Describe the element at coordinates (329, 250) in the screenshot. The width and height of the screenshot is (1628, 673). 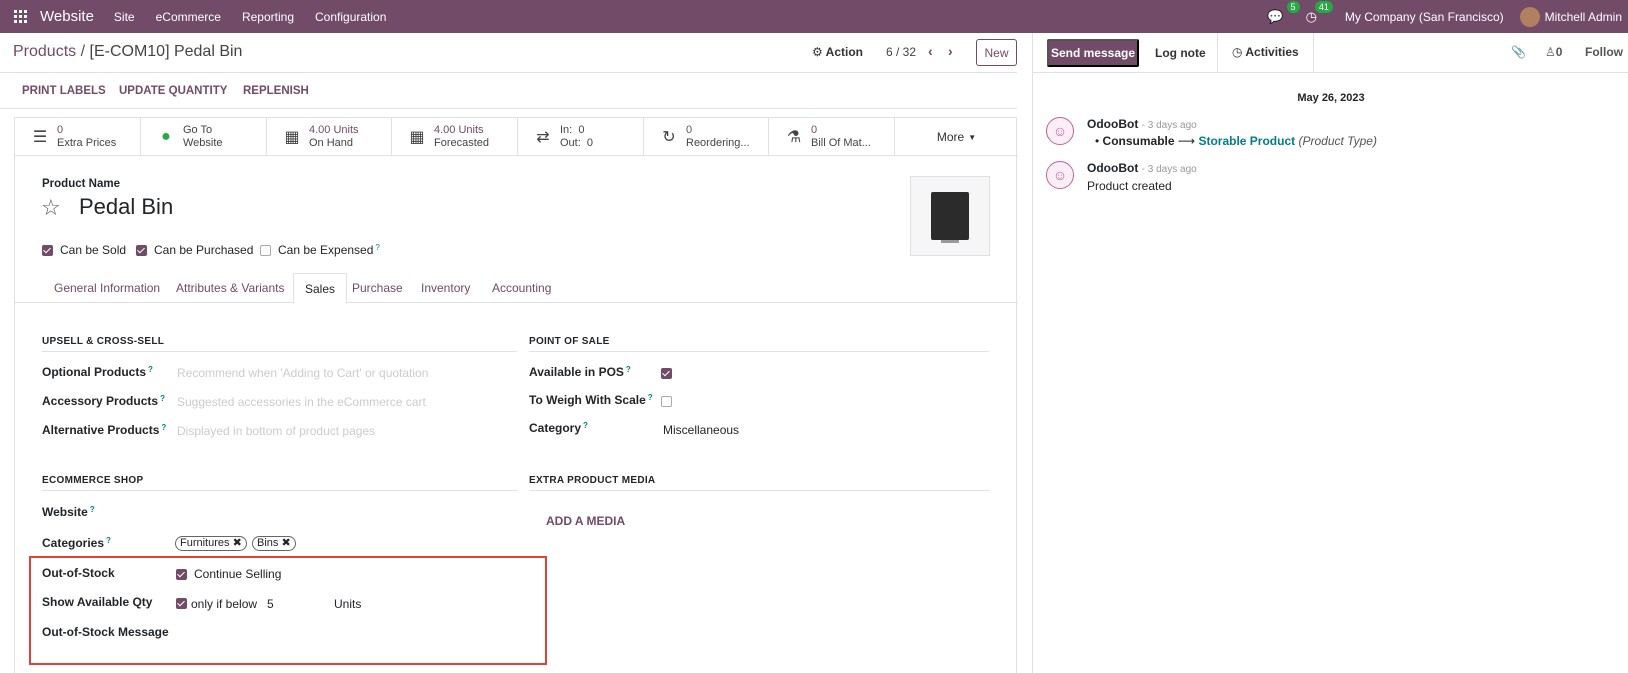
I see `can-be-expensed-label: Can be Expensed?` at that location.